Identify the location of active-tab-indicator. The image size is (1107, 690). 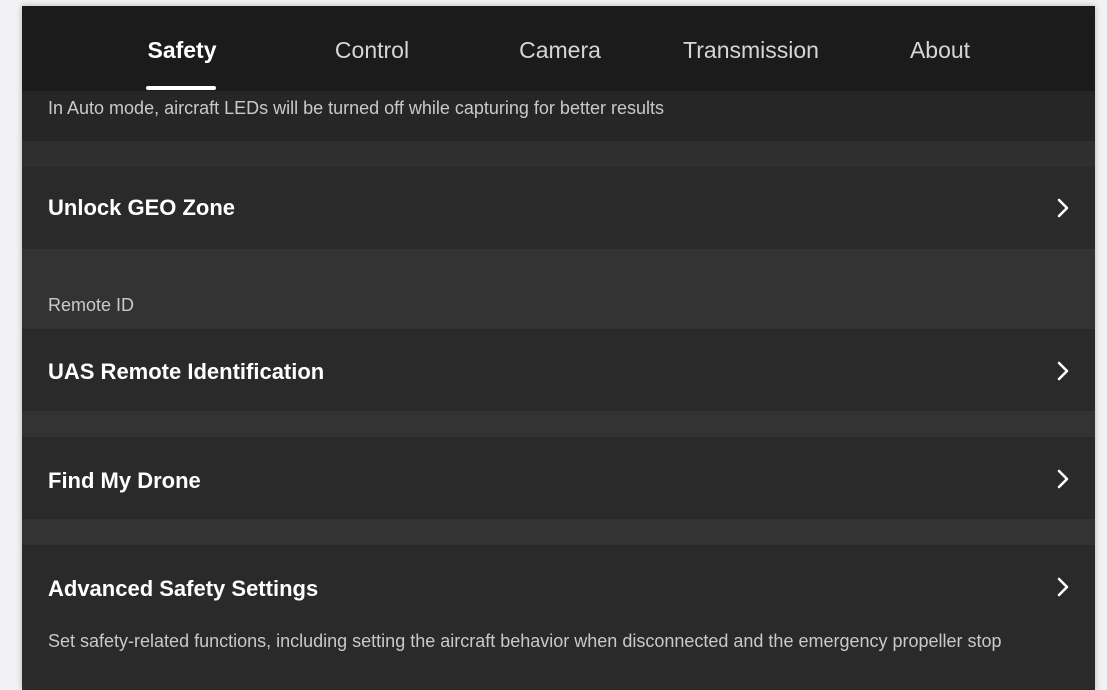
(181, 88).